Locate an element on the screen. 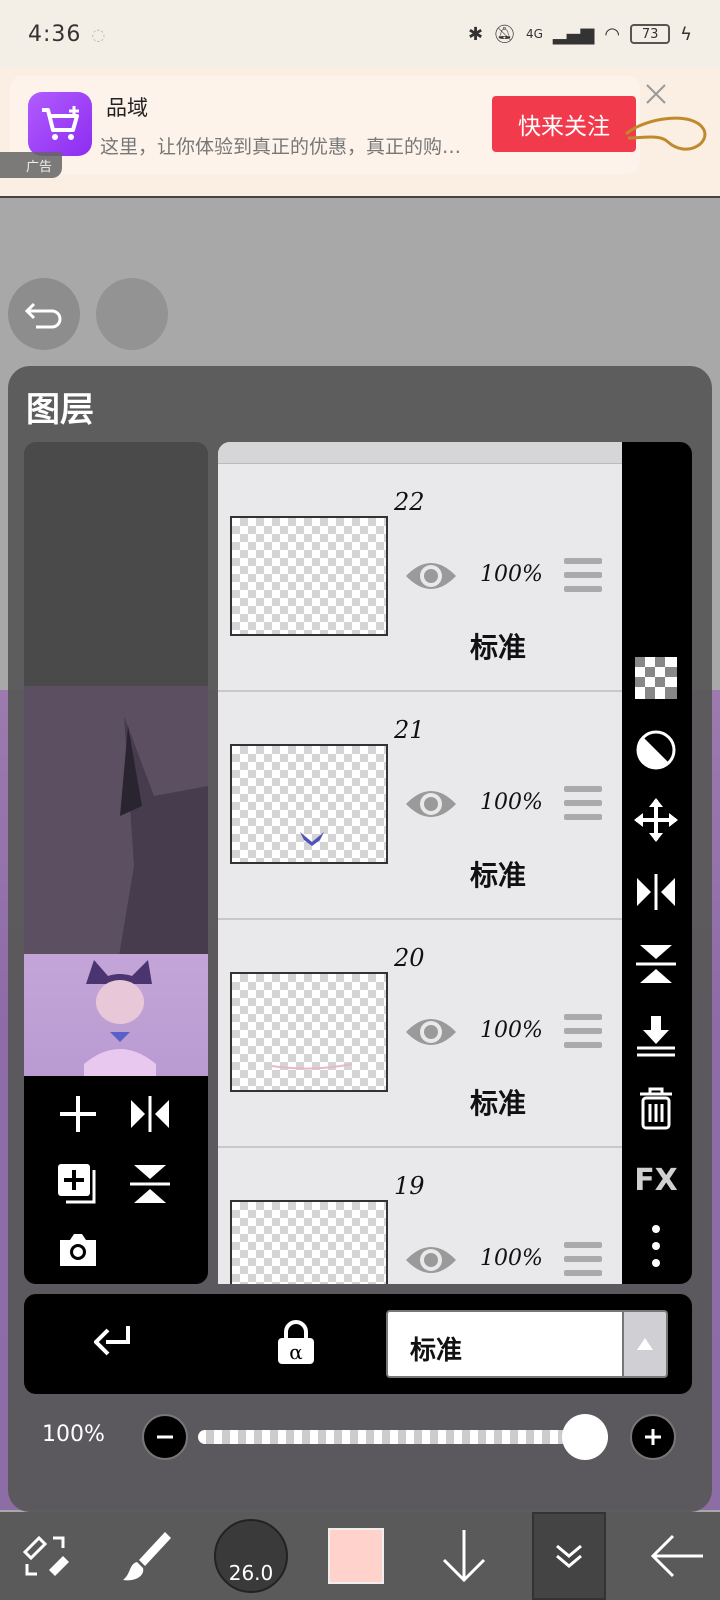 The image size is (720, 1600). brush-tool-button is located at coordinates (147, 1556).